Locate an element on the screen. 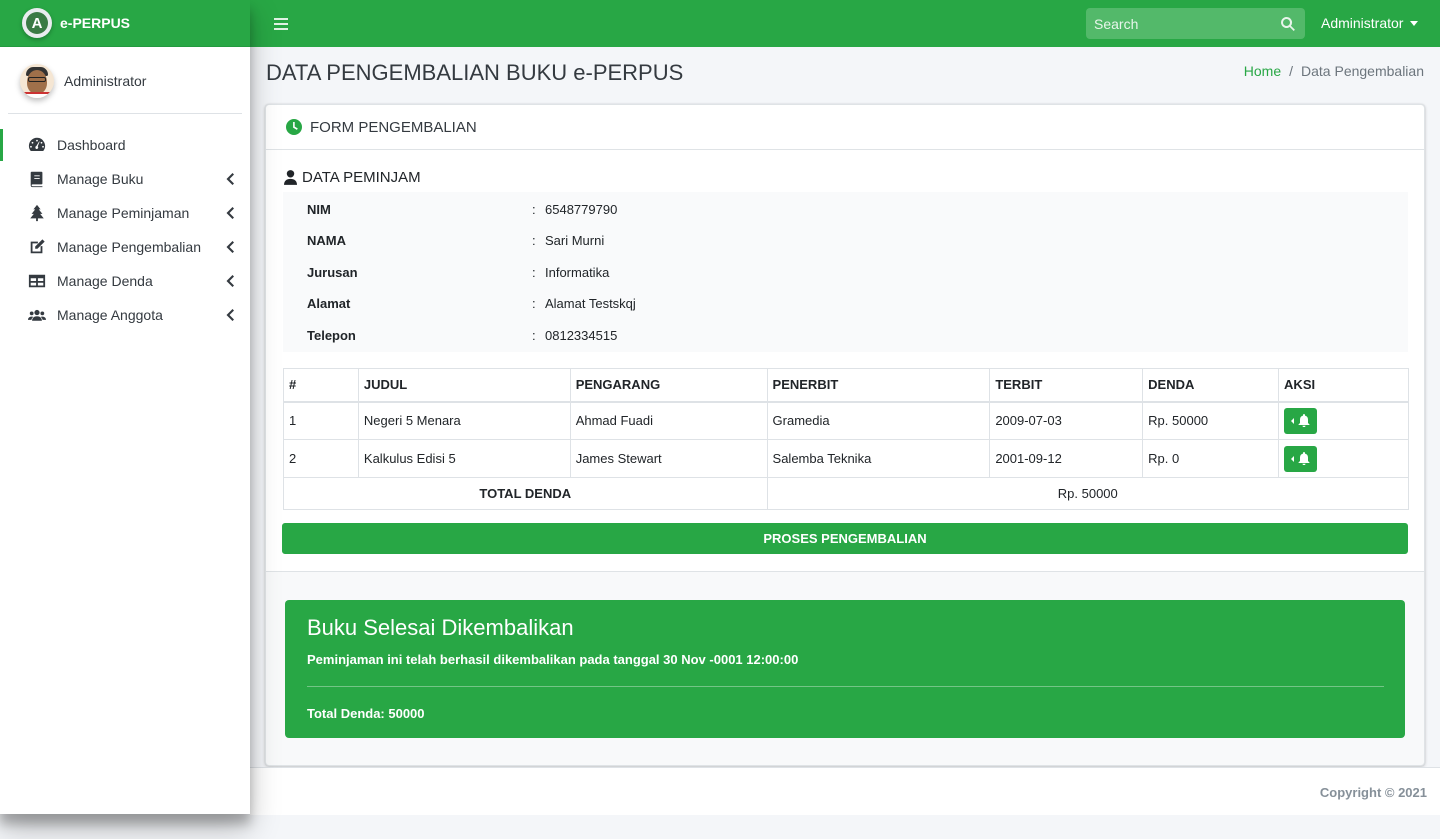 Image resolution: width=1440 pixels, height=839 pixels. page-title: DATA PENGEMBALIAN BUKU e-PERPUS is located at coordinates (475, 72).